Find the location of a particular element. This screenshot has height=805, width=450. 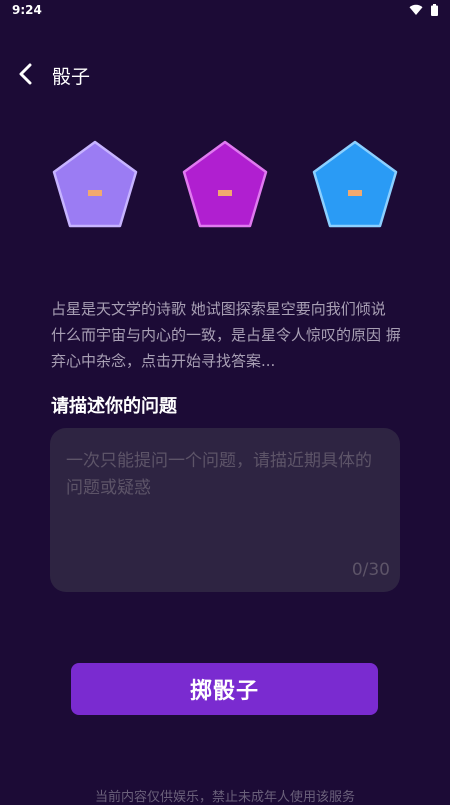

status-bar: 9:24 is located at coordinates (225, 11).